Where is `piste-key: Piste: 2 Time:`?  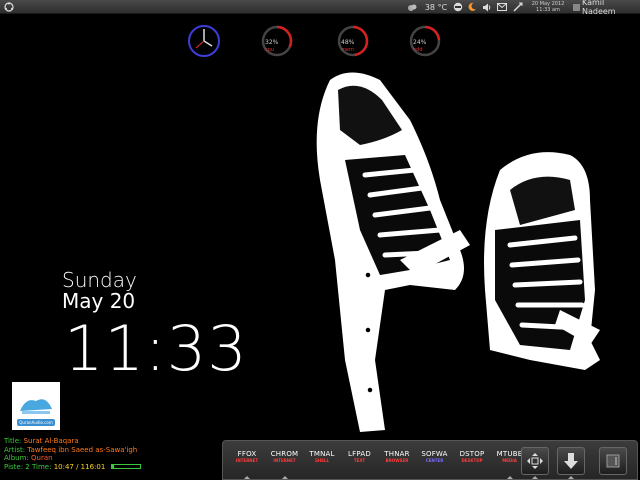 piste-key: Piste: 2 Time: is located at coordinates (28, 466).